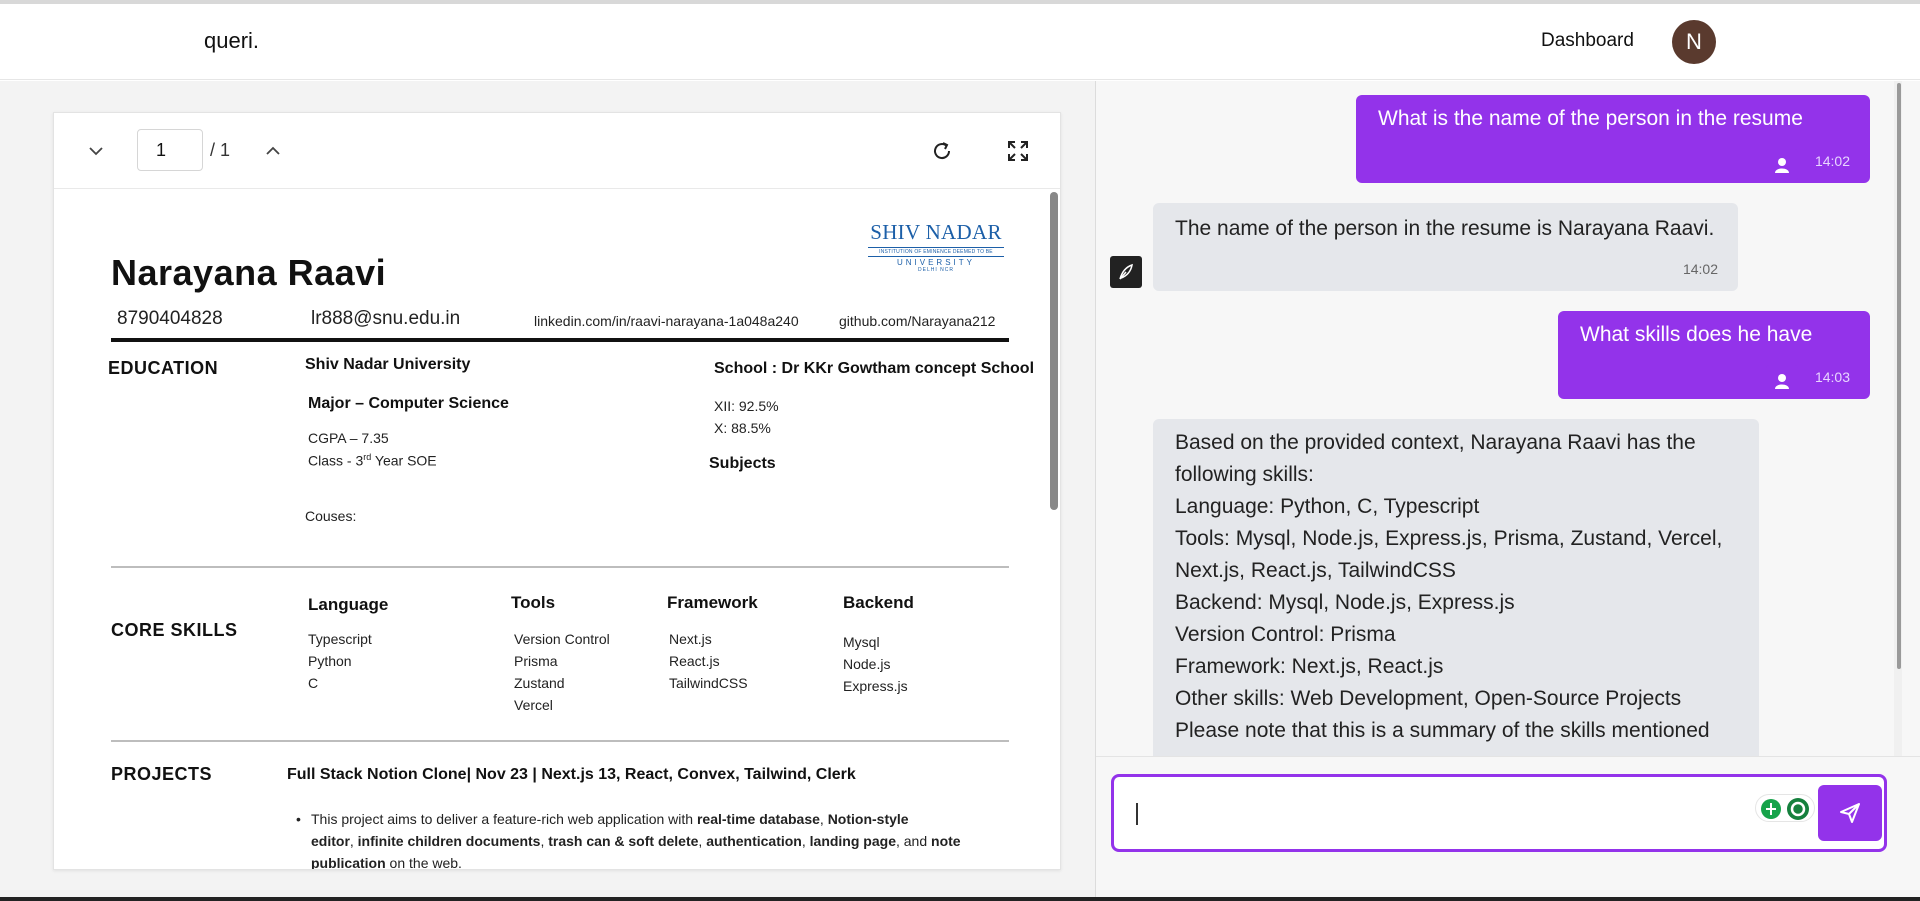 The height and width of the screenshot is (901, 1920). Describe the element at coordinates (386, 862) in the screenshot. I see `project-bullet-line: publication on the web.` at that location.